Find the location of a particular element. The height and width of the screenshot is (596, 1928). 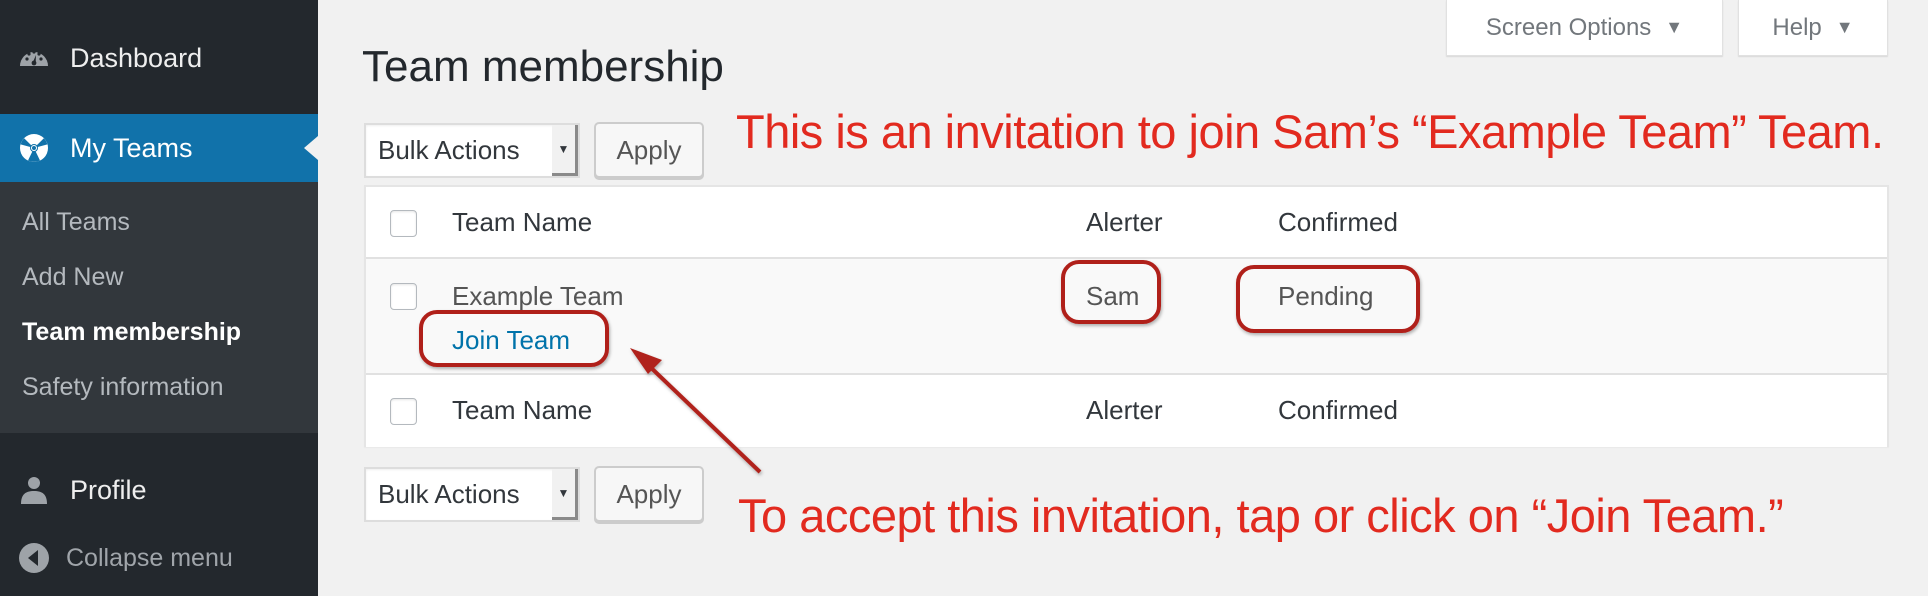

submenu-item-add-new: Add New is located at coordinates (72, 277).